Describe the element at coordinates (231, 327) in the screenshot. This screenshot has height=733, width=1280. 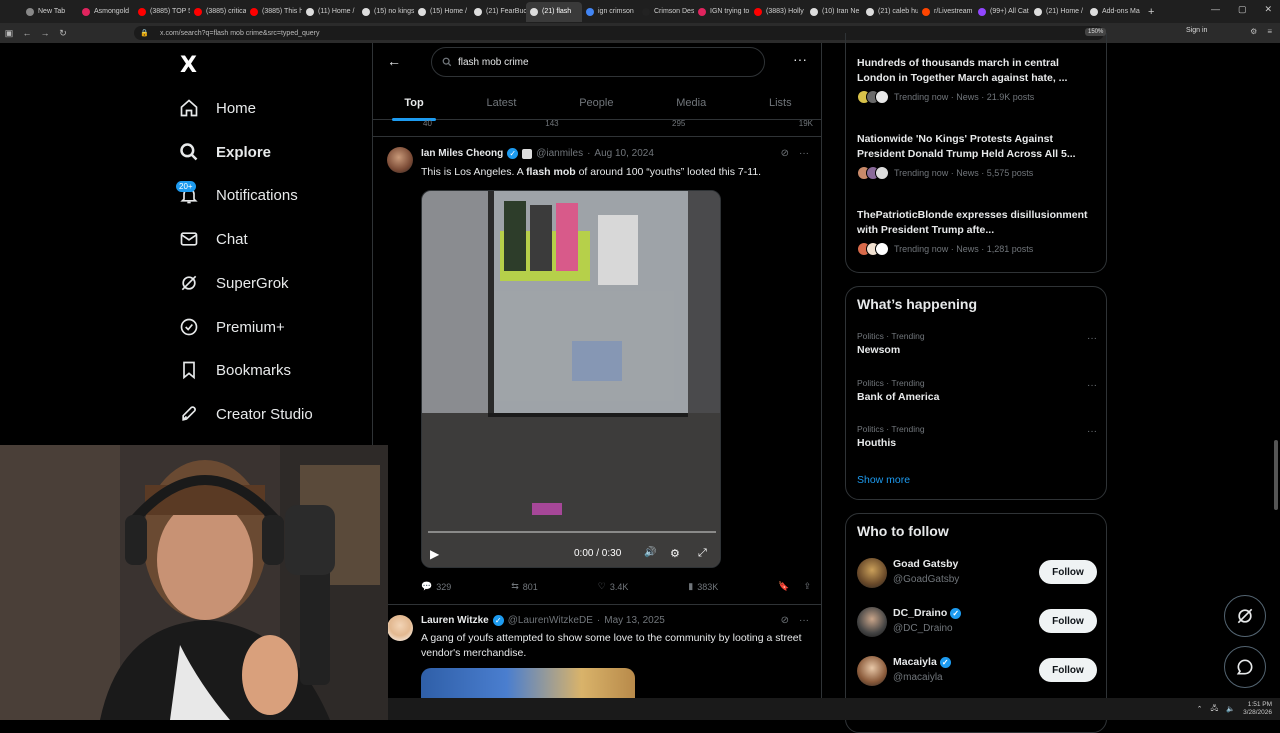
I see `sidebar-item-premium: Premium+` at that location.